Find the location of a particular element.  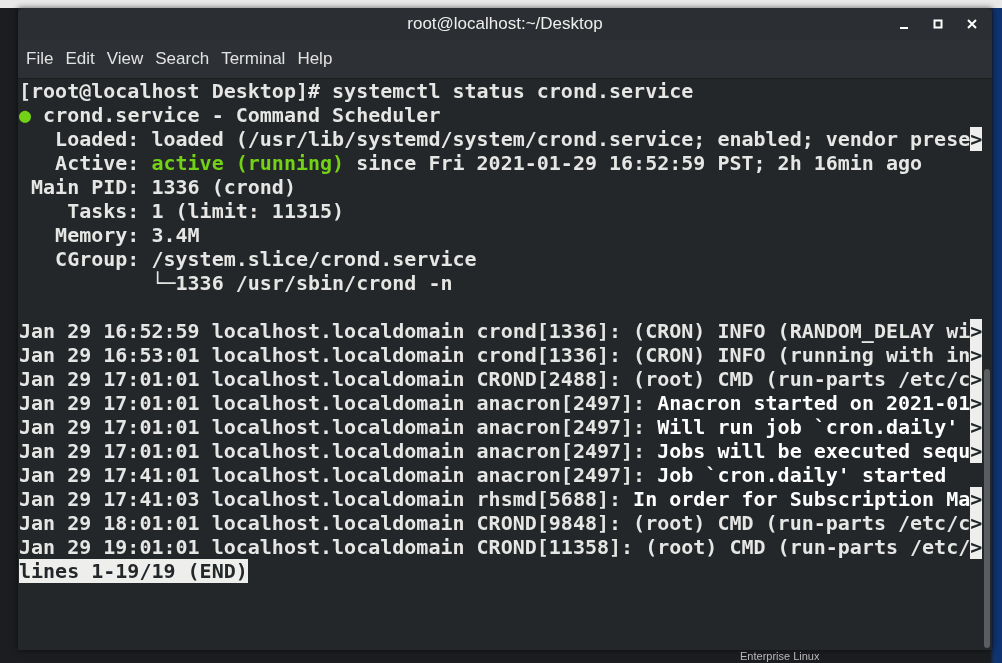

terminal-line: Jan 29 16:53:01 localhost.localdomain crond[1336]: (CRON) INFO (running with in is located at coordinates (495, 355).